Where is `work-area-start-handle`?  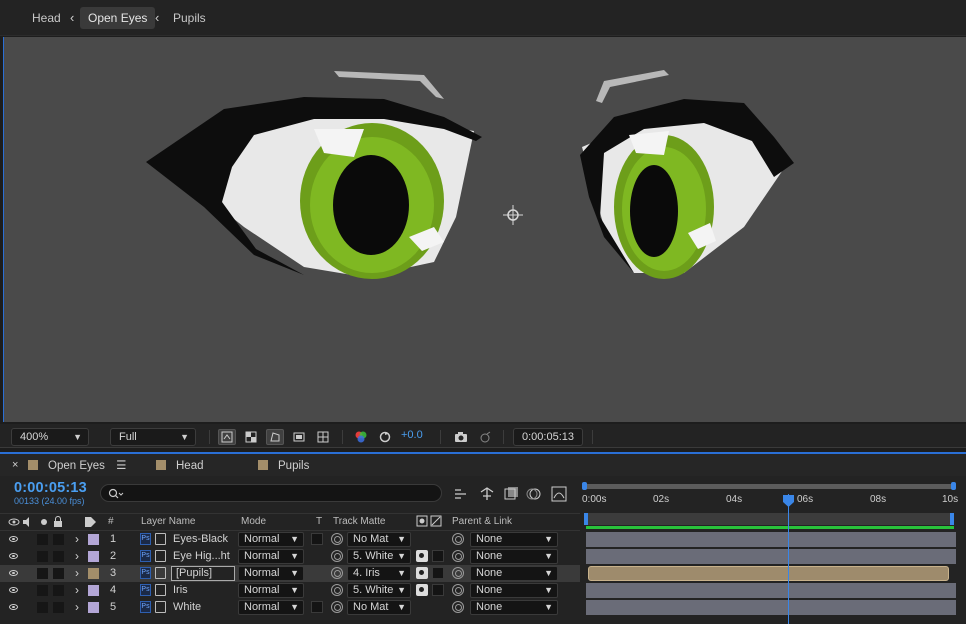
work-area-start-handle is located at coordinates (586, 519).